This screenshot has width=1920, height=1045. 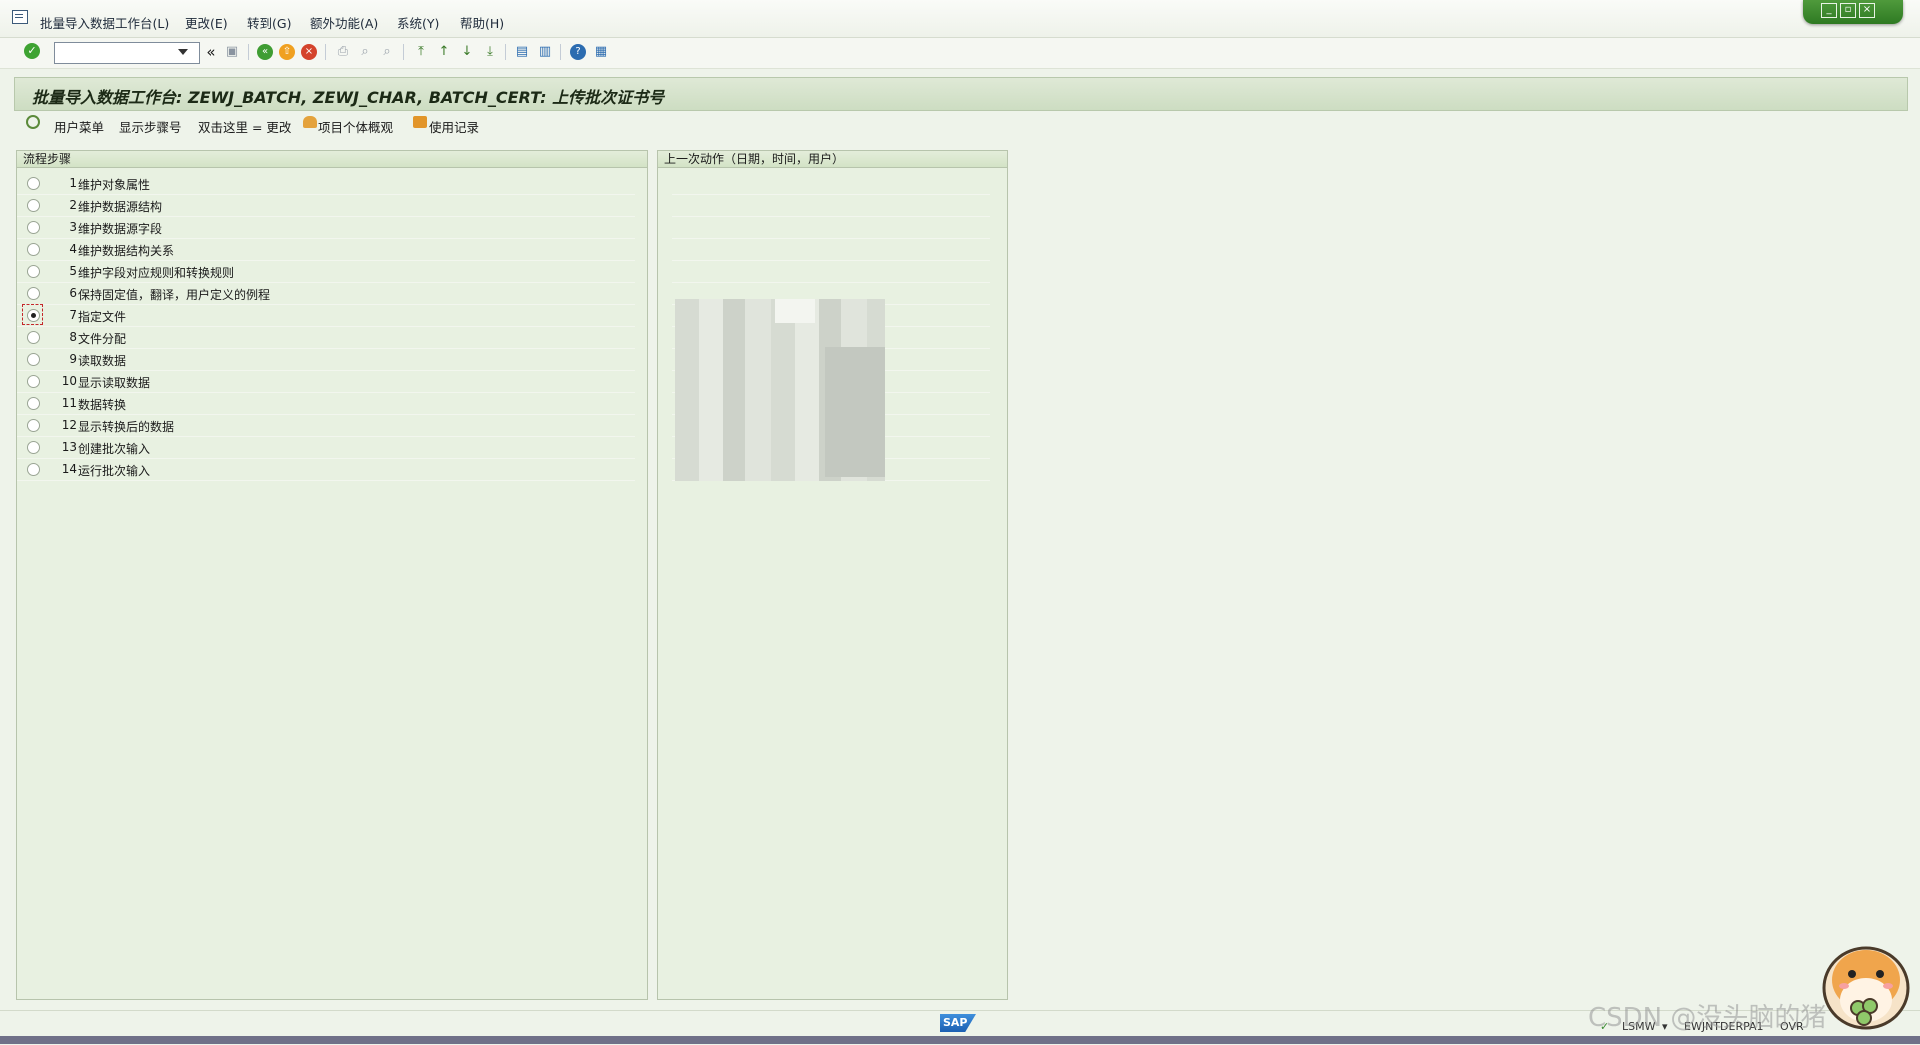 I want to click on step-row-4: 4 维护数据结构关系, so click(x=326, y=250).